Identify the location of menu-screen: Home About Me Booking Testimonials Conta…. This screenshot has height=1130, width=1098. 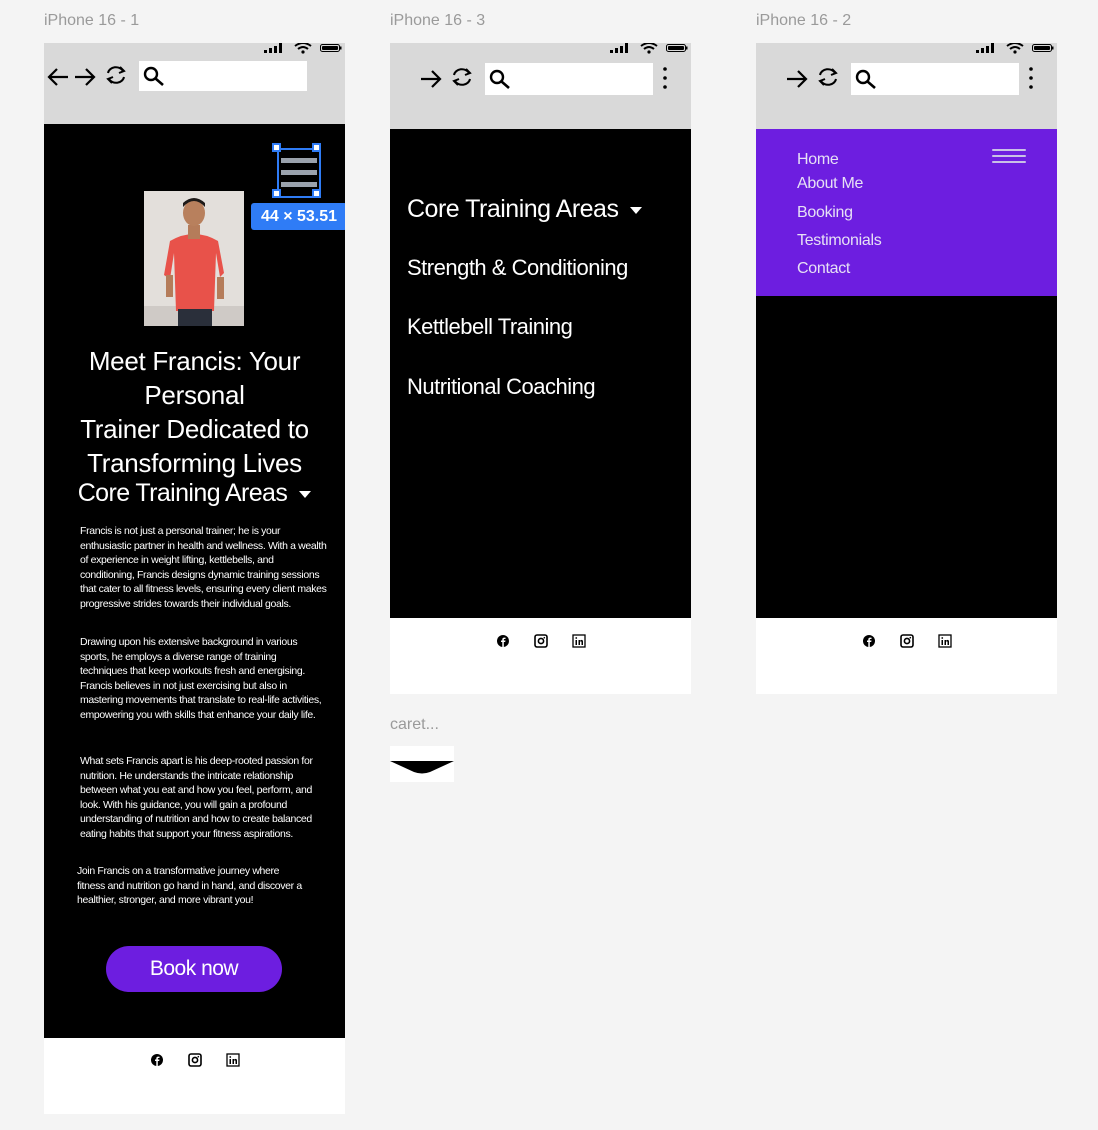
(906, 373).